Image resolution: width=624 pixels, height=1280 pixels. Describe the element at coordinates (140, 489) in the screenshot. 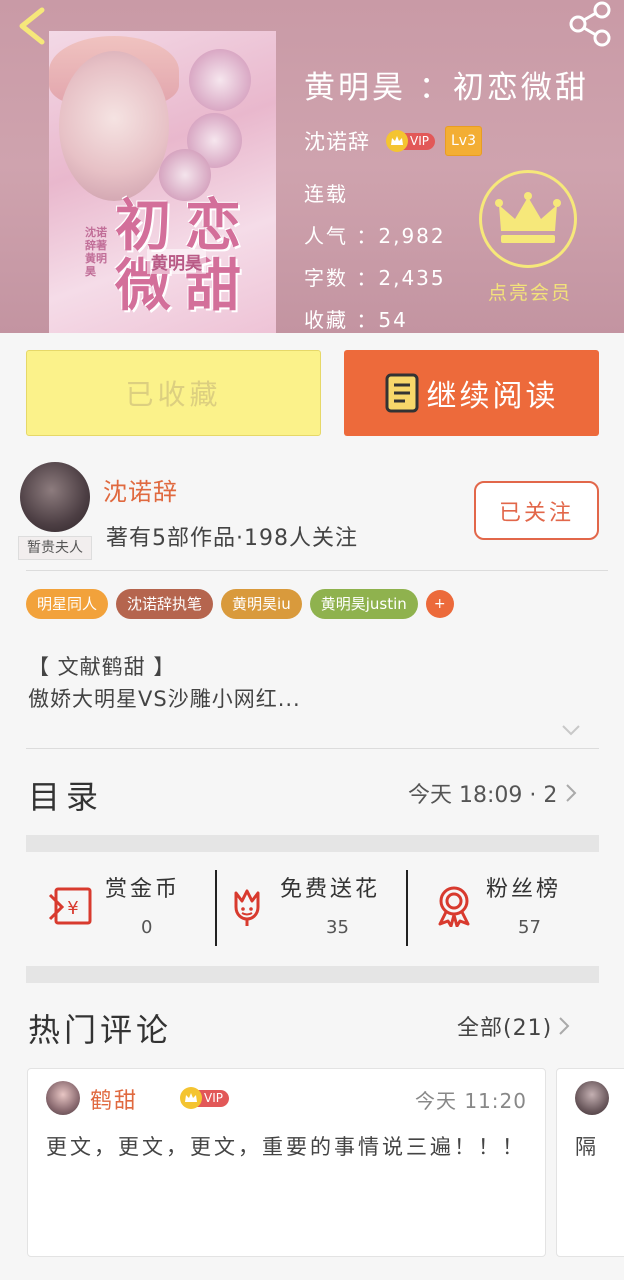

I see `author-card-name: 沈诺辞` at that location.